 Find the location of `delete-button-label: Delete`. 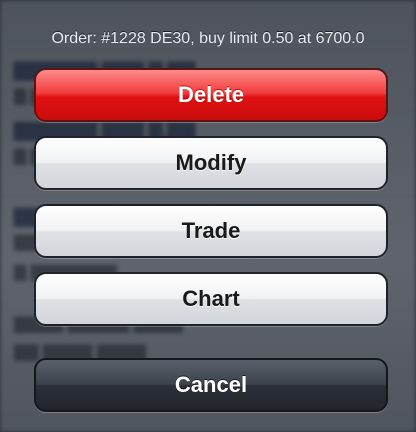

delete-button-label: Delete is located at coordinates (211, 94).